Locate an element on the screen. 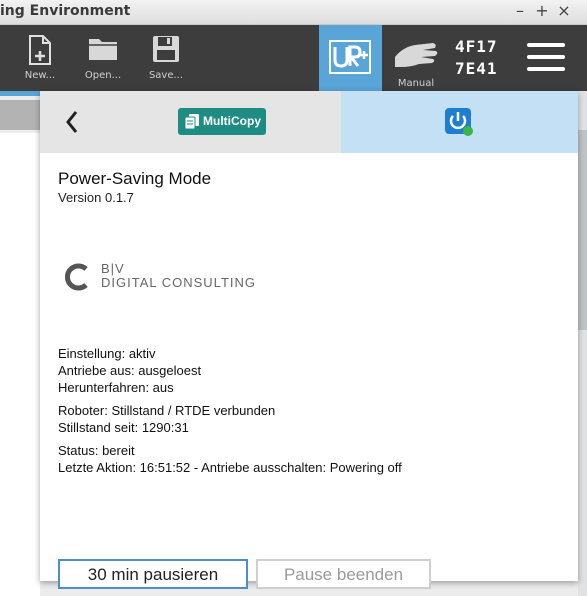 This screenshot has width=587, height=596. urcaps-button is located at coordinates (350, 58).